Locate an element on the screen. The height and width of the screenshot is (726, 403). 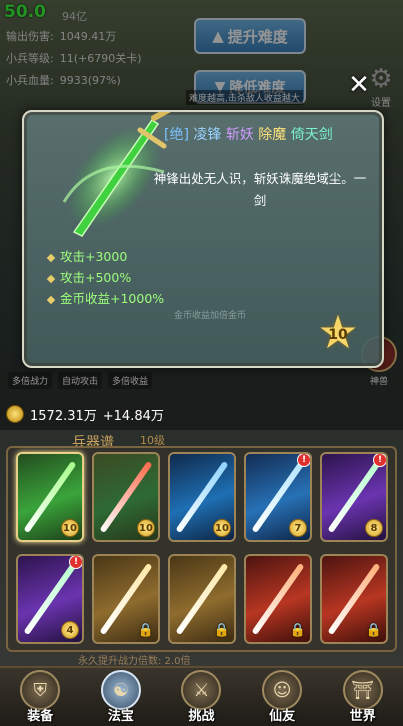
weapon-level: 7 is located at coordinates (298, 528).